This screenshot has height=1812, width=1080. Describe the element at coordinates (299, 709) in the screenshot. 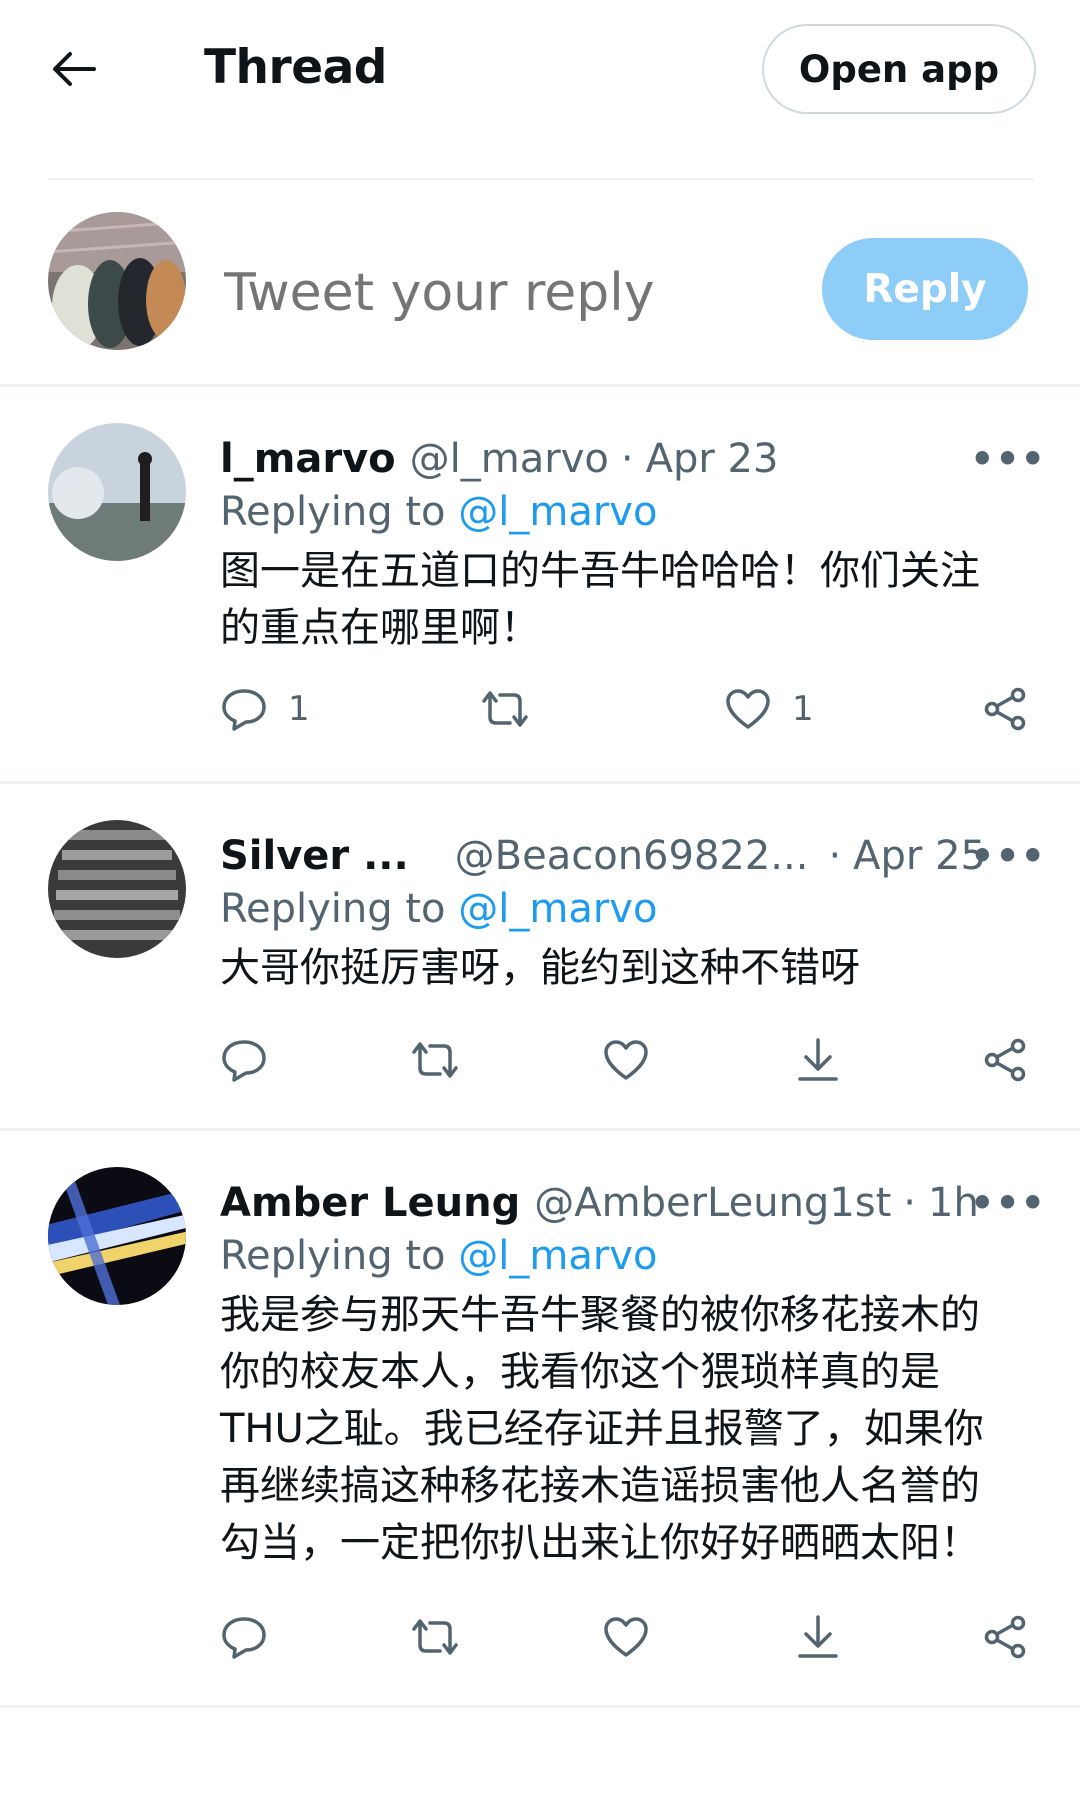

I see `reply-count: 1` at that location.